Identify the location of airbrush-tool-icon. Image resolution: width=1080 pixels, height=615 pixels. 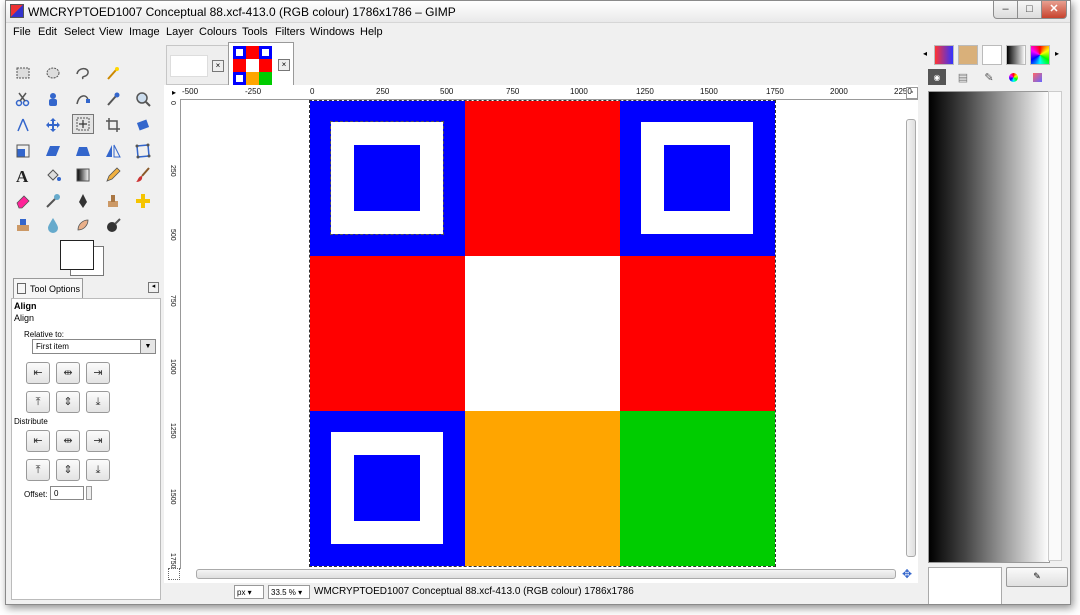
(53, 201).